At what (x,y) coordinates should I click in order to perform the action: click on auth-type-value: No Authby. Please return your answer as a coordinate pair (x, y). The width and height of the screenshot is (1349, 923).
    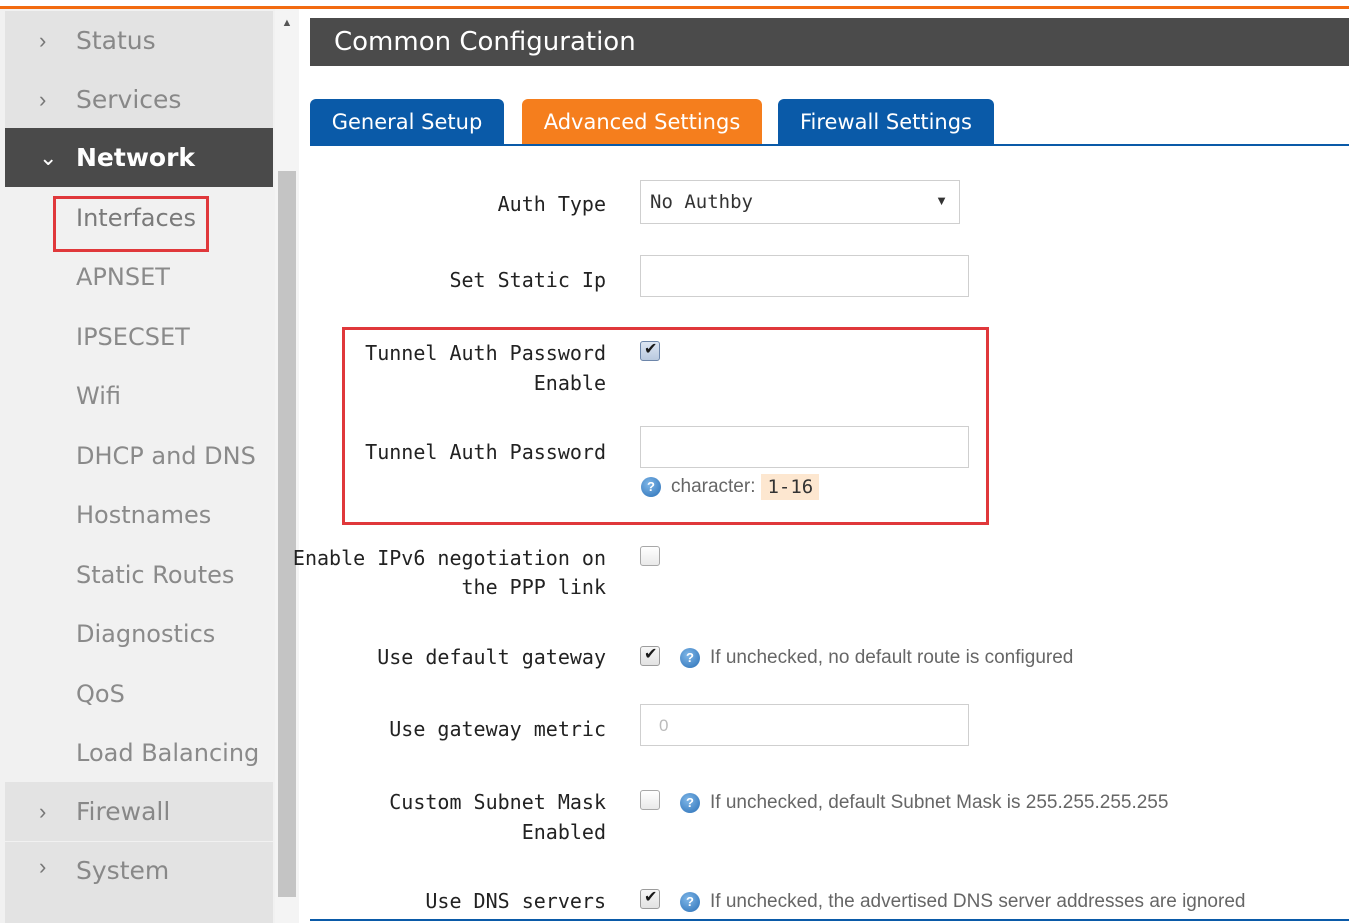
    Looking at the image, I should click on (701, 202).